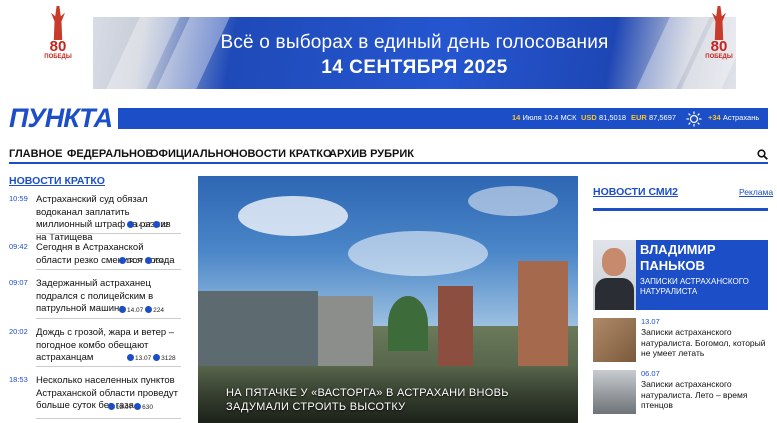  I want to click on usd-rate: USD 81,5018, so click(603, 117).